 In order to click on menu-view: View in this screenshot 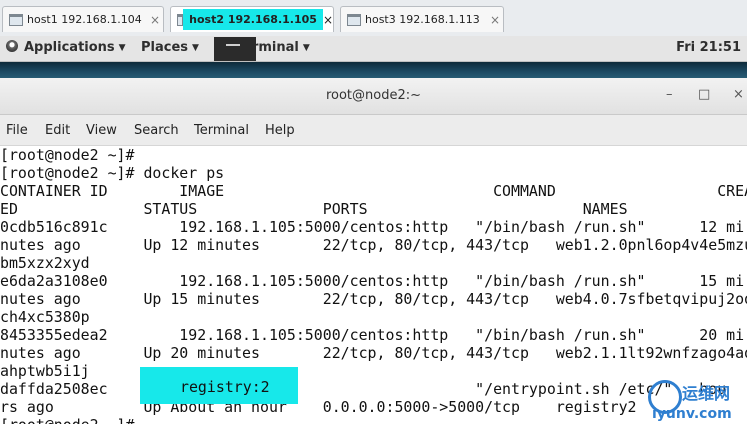, I will do `click(101, 130)`.